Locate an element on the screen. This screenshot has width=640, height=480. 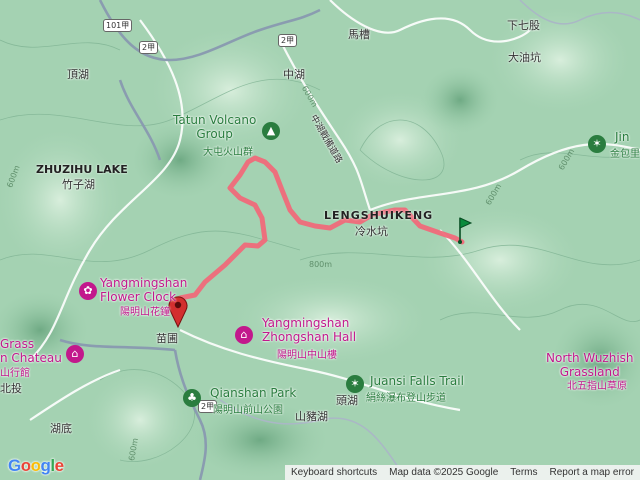
poi-grass-en: Grass n Chateau is located at coordinates (31, 351).